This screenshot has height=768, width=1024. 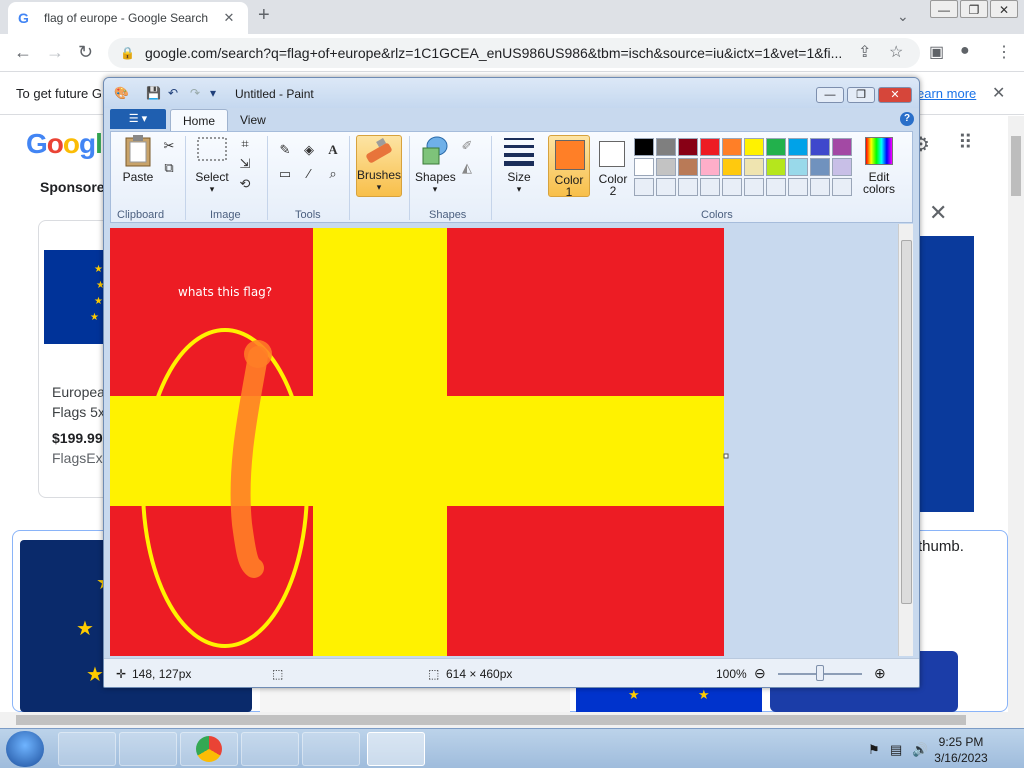 I want to click on result-image-blue, so click(x=946, y=374).